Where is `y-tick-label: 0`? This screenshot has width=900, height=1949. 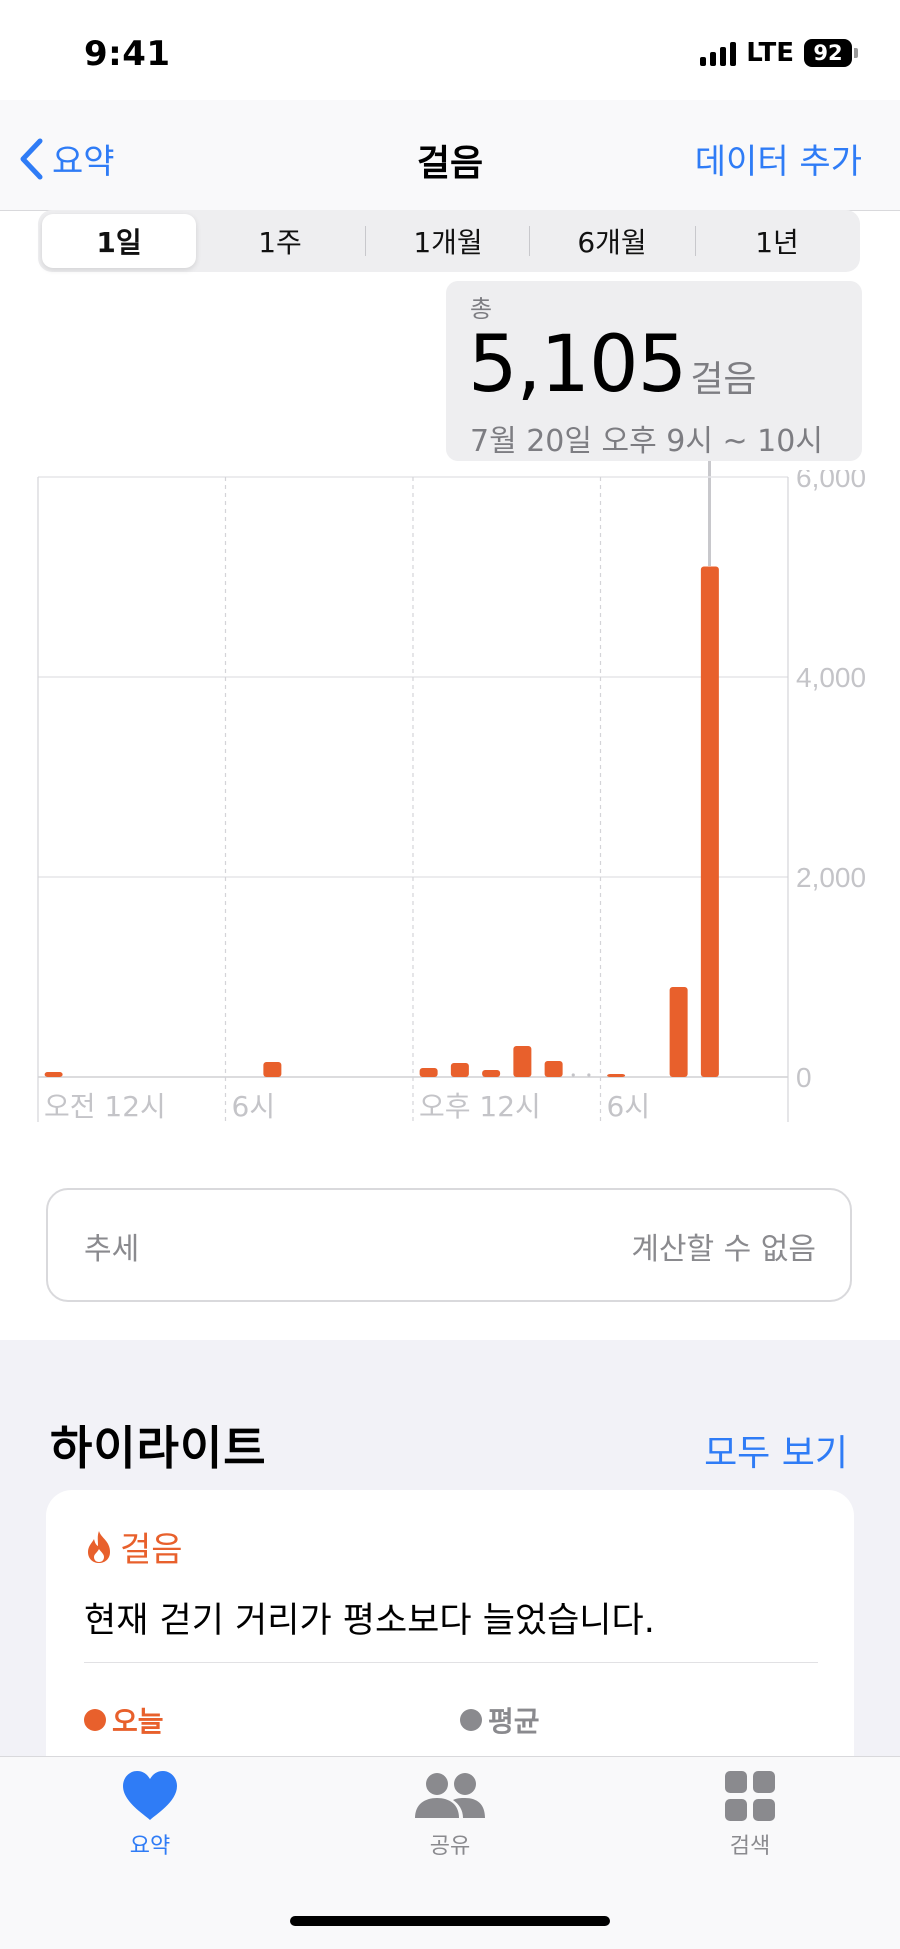 y-tick-label: 0 is located at coordinates (804, 1077).